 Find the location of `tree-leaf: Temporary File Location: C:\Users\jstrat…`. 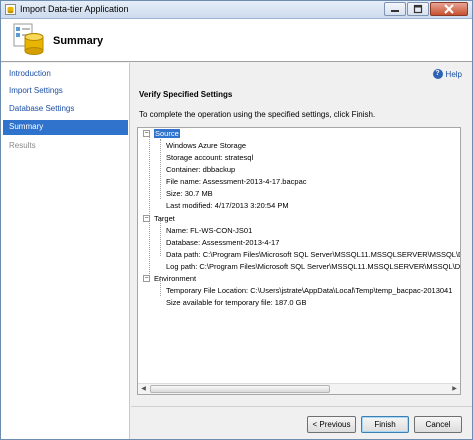

tree-leaf: Temporary File Location: C:\Users\jstrat… is located at coordinates (309, 290).